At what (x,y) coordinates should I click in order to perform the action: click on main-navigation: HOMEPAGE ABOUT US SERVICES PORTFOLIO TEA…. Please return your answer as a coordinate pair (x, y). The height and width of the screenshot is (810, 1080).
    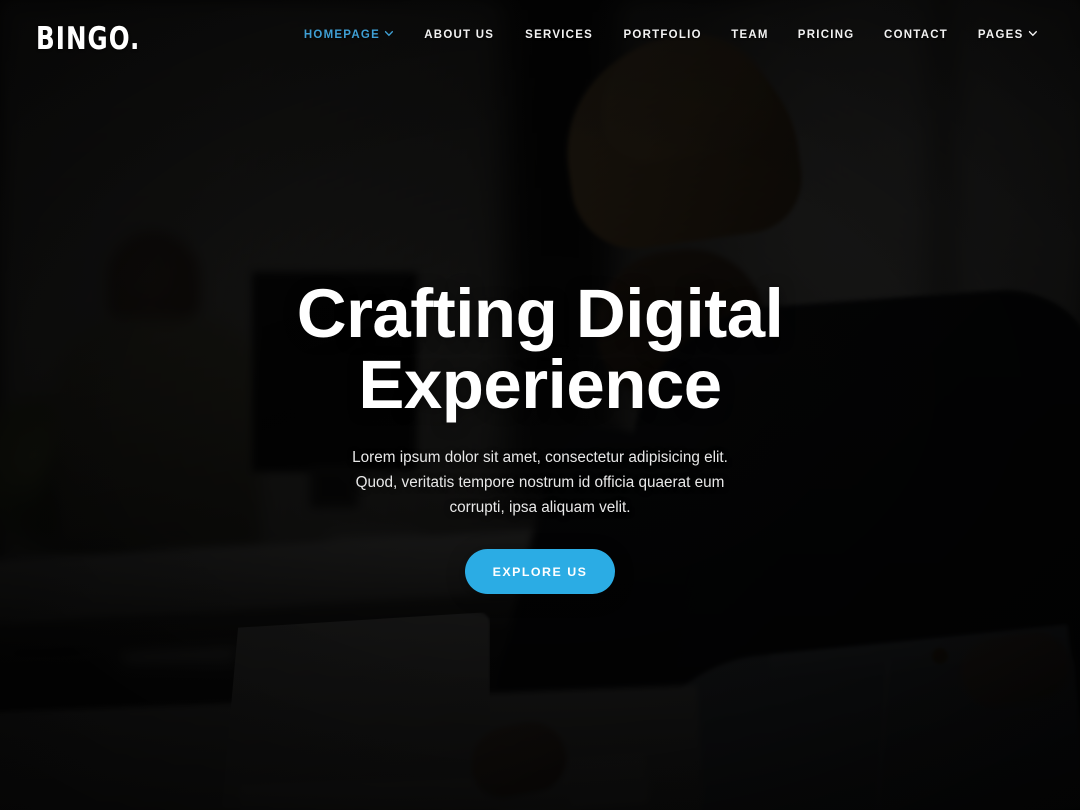
    Looking at the image, I should click on (670, 34).